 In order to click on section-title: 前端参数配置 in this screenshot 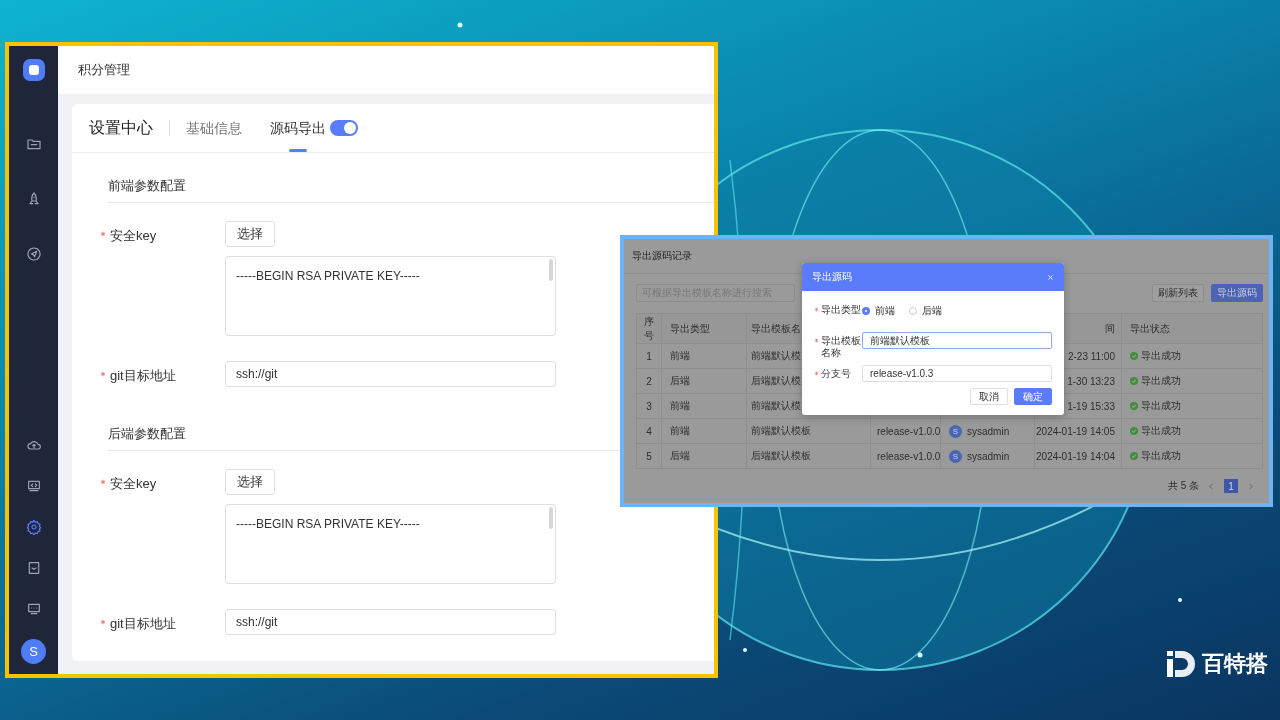, I will do `click(411, 186)`.